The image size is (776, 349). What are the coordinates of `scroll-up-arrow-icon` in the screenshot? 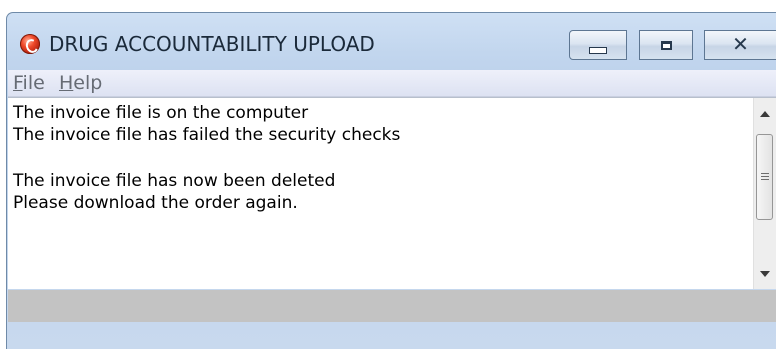 It's located at (765, 114).